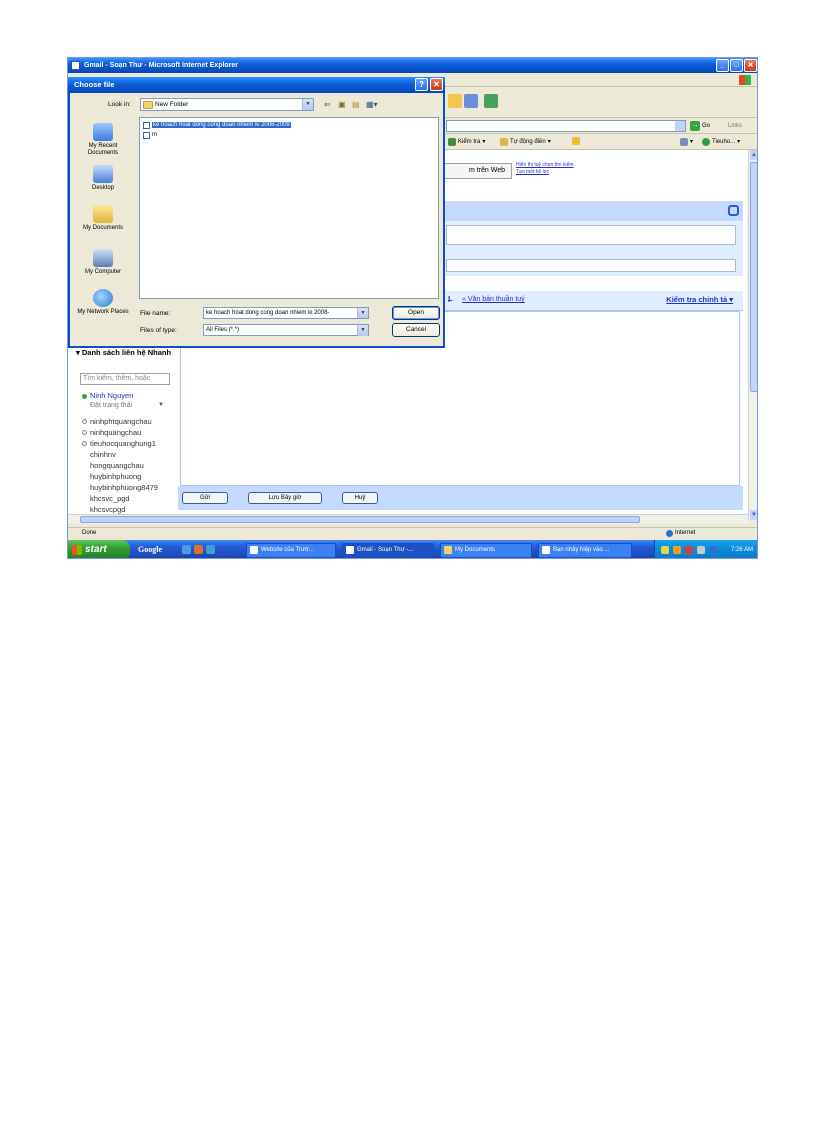 Image resolution: width=816 pixels, height=1123 pixels. Describe the element at coordinates (680, 126) in the screenshot. I see `address-dropdown-icon` at that location.